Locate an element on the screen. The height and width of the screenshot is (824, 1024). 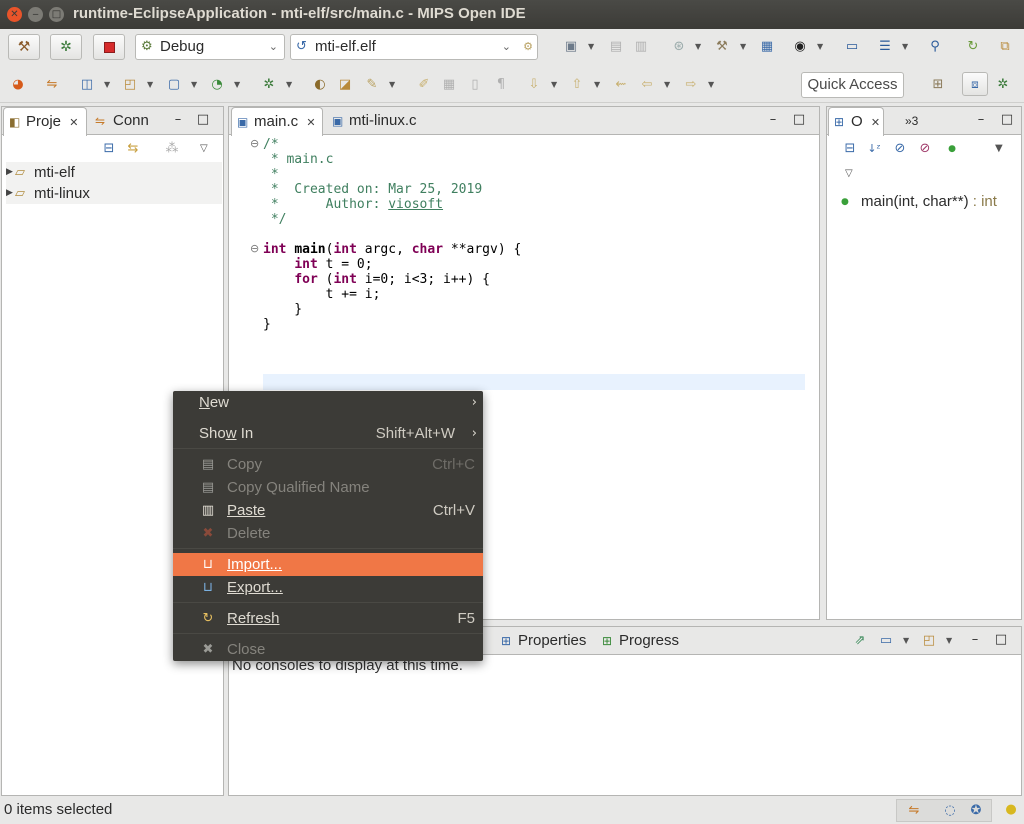
new-folder-icon: ◰ is located at coordinates (130, 85).